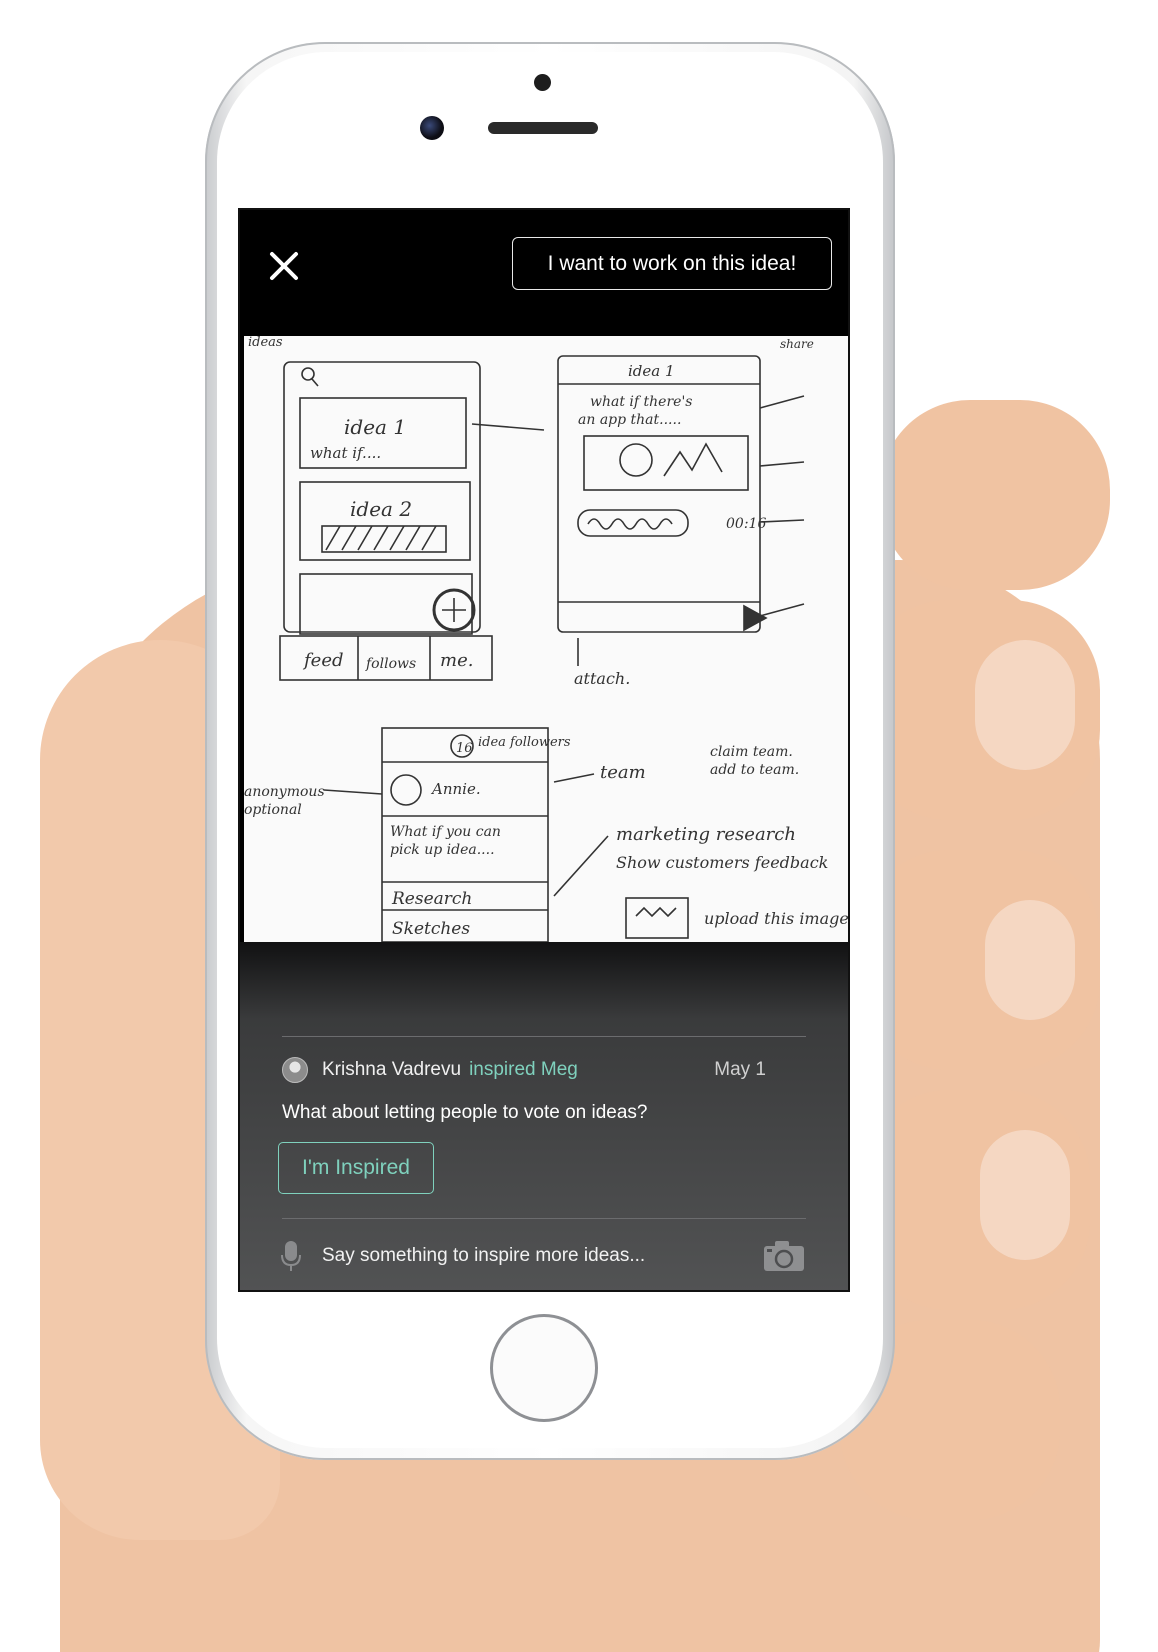 The image size is (1158, 1652). What do you see at coordinates (751, 752) in the screenshot?
I see `sketch-text: claim team.` at bounding box center [751, 752].